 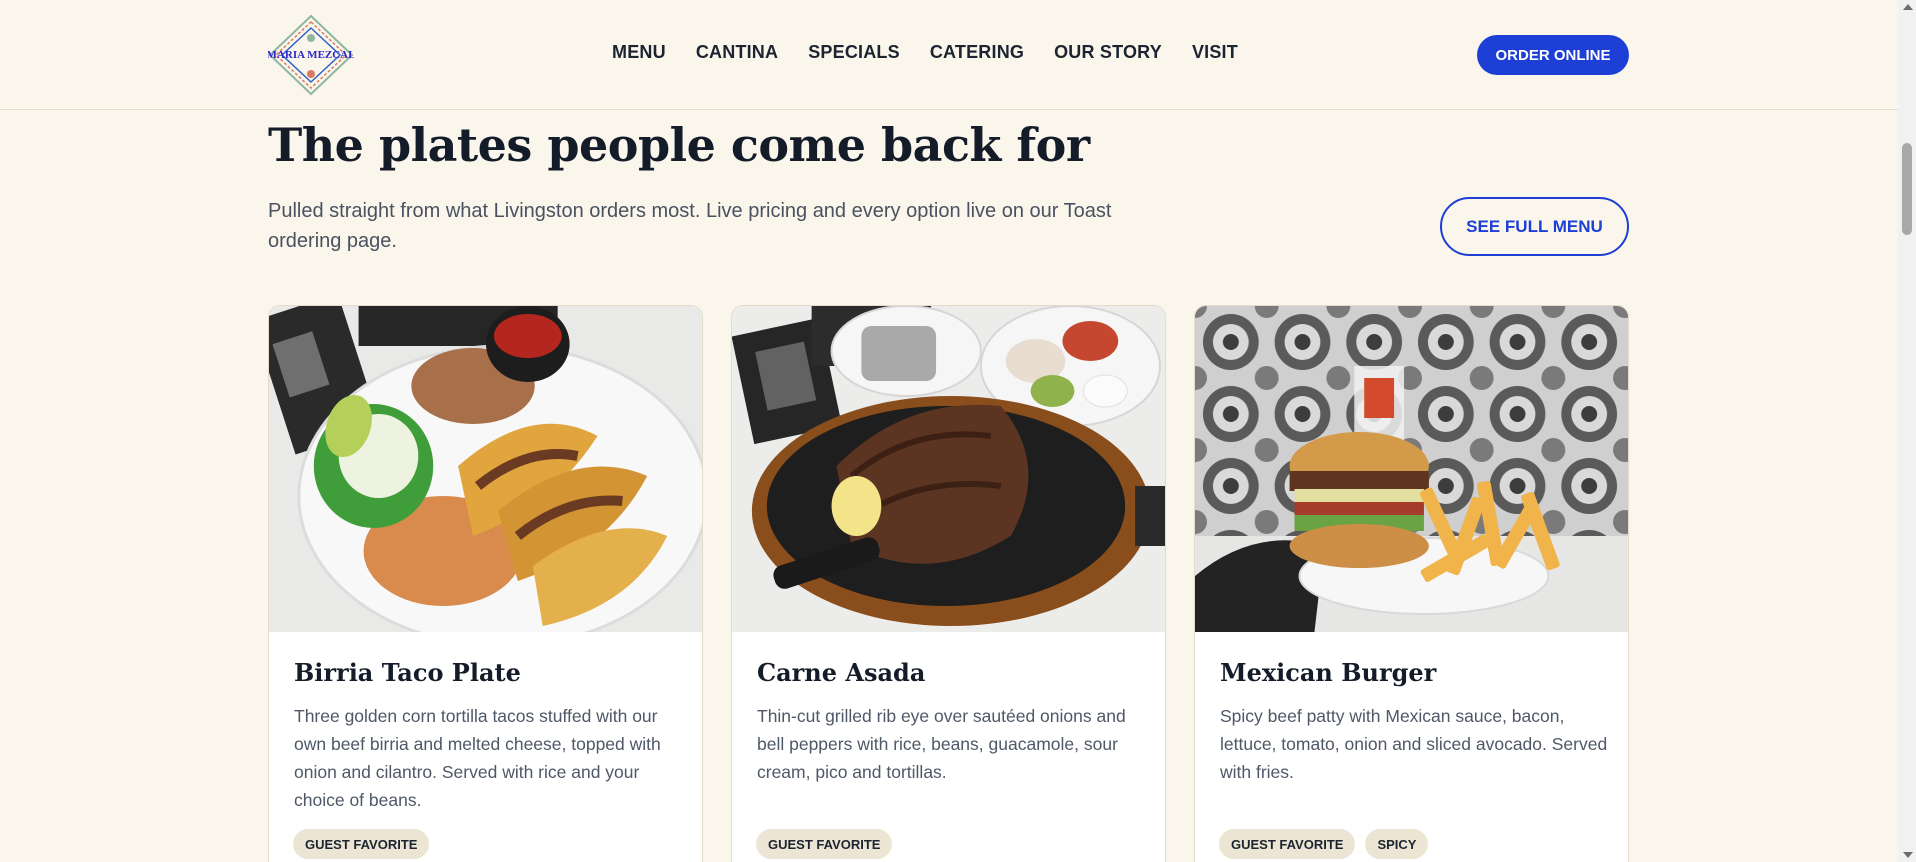 What do you see at coordinates (1534, 226) in the screenshot?
I see `see-full-menu-button: SEE FULL MENU` at bounding box center [1534, 226].